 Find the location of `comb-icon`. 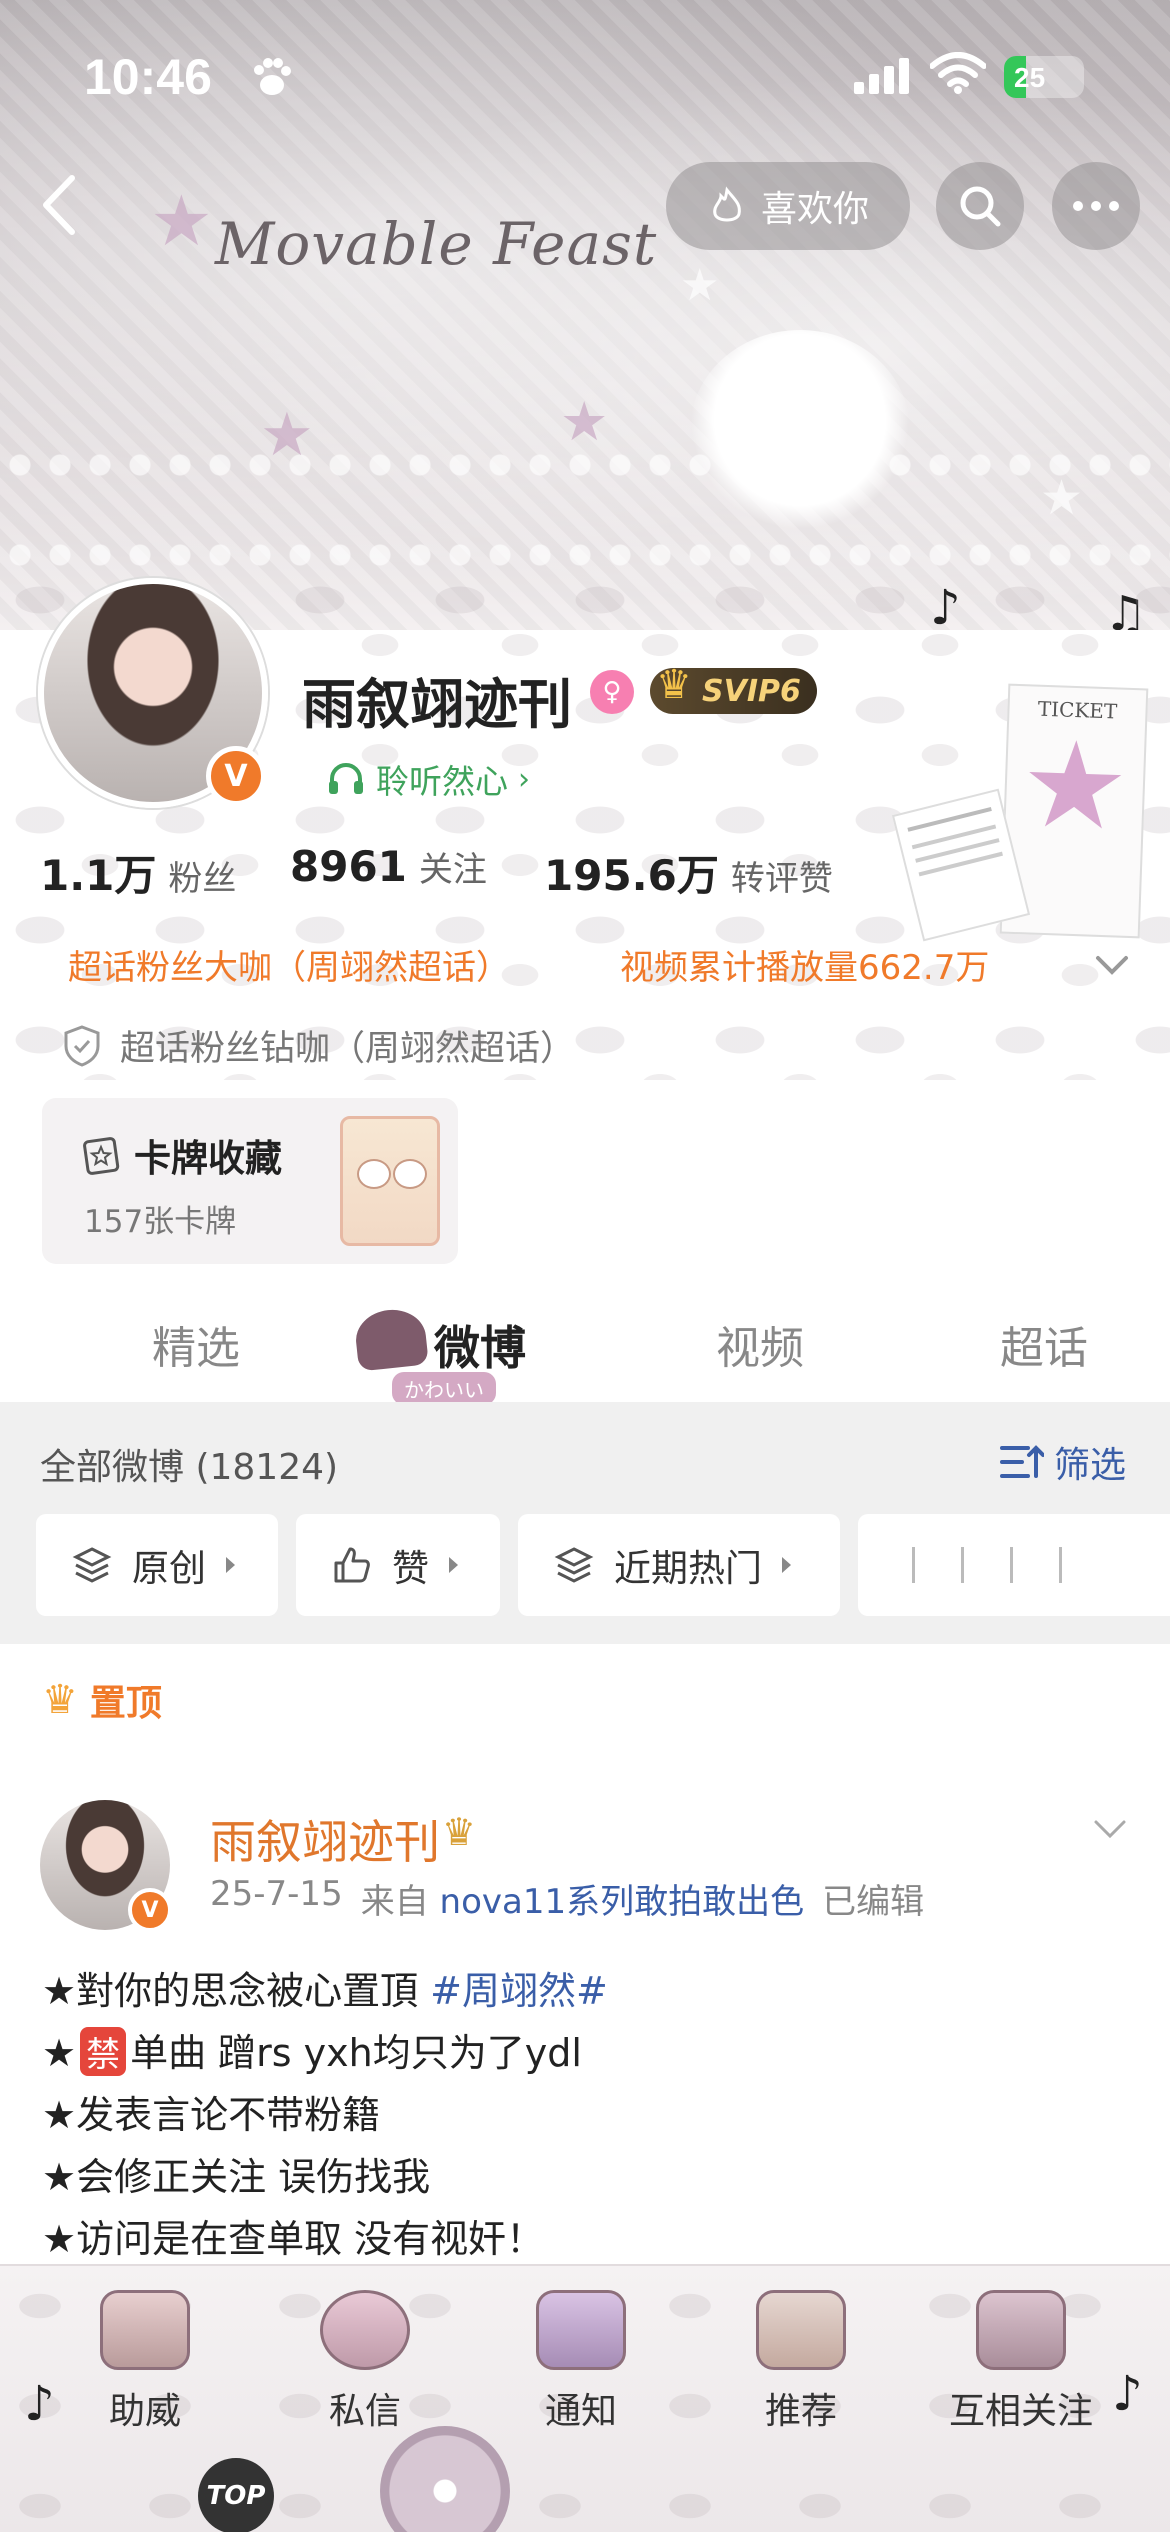

comb-icon is located at coordinates (1021, 2330).